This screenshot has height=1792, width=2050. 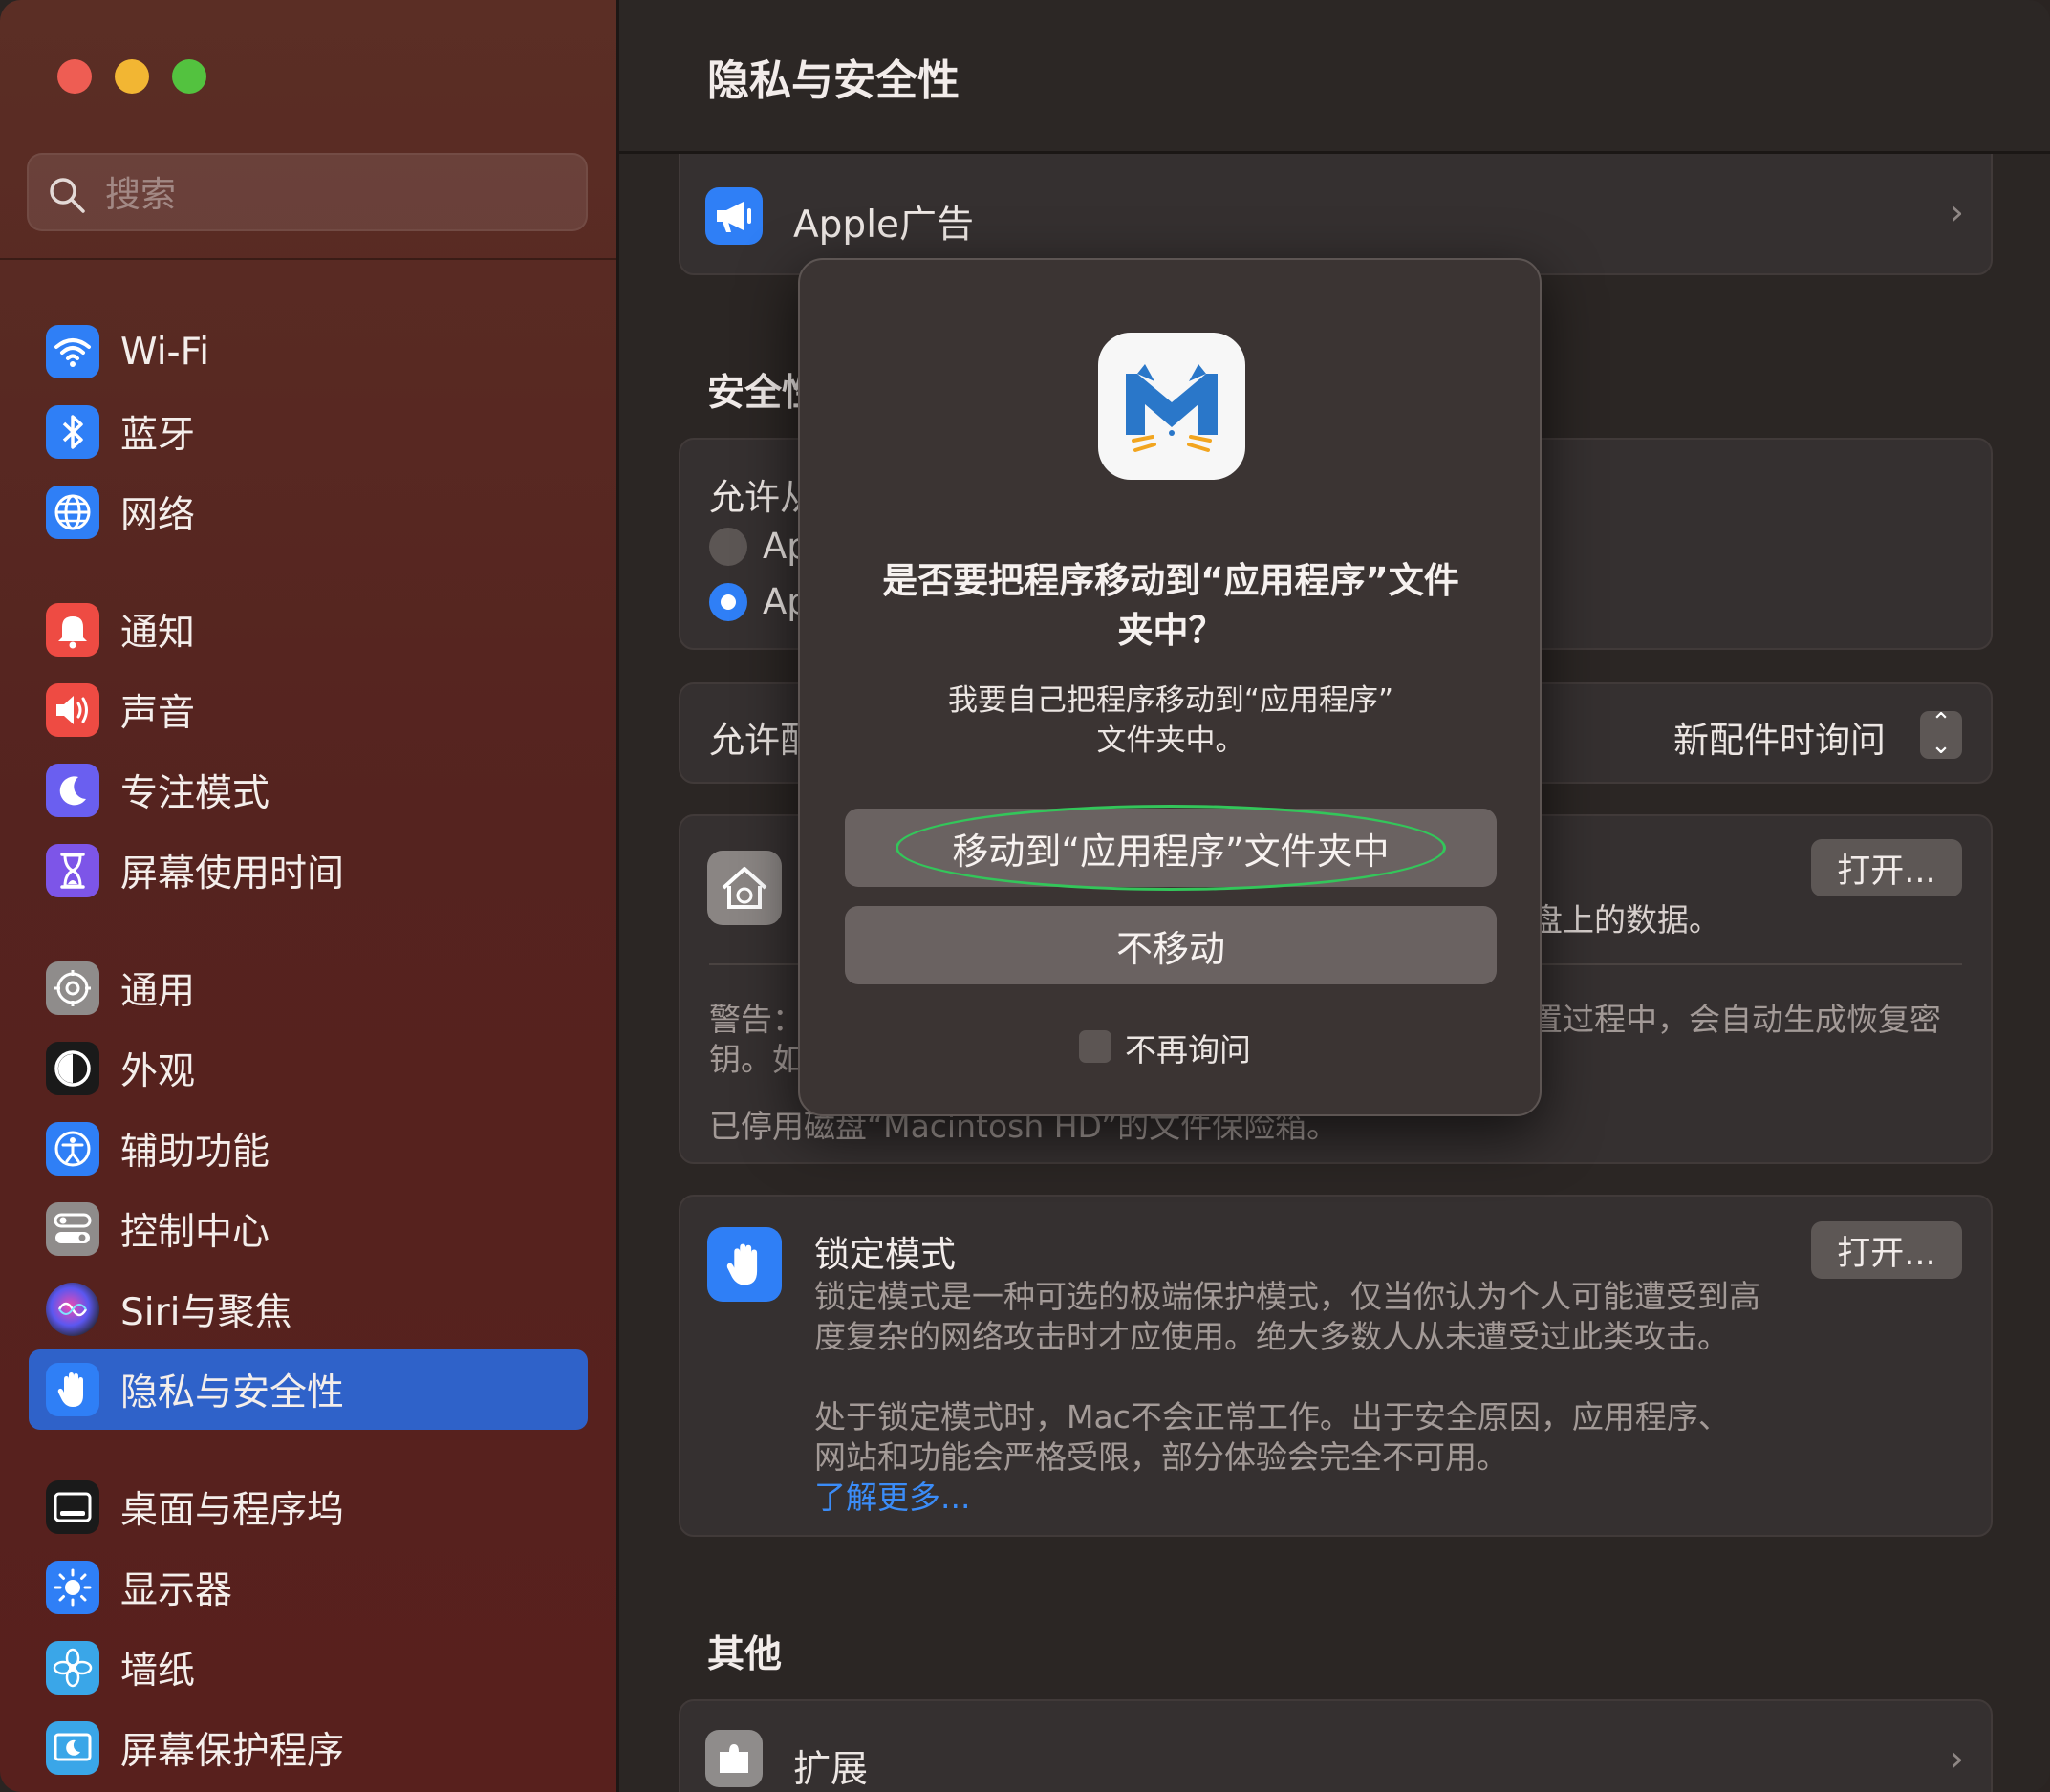 What do you see at coordinates (734, 1758) in the screenshot?
I see `extensions-icon` at bounding box center [734, 1758].